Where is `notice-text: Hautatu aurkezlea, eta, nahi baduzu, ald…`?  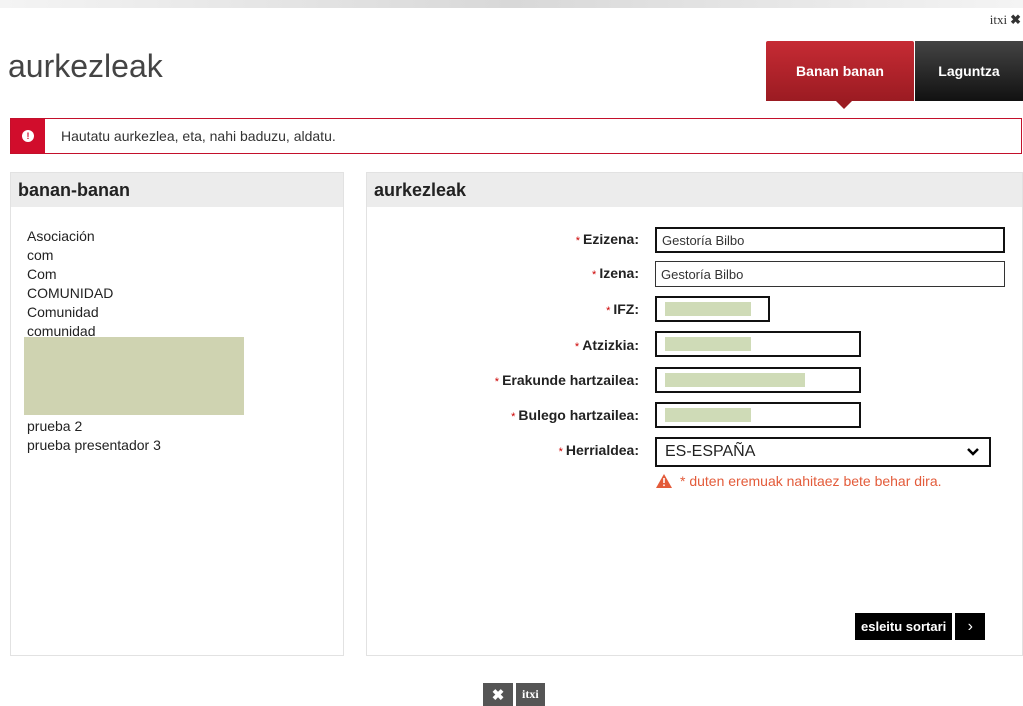 notice-text: Hautatu aurkezlea, eta, nahi baduzu, ald… is located at coordinates (198, 136).